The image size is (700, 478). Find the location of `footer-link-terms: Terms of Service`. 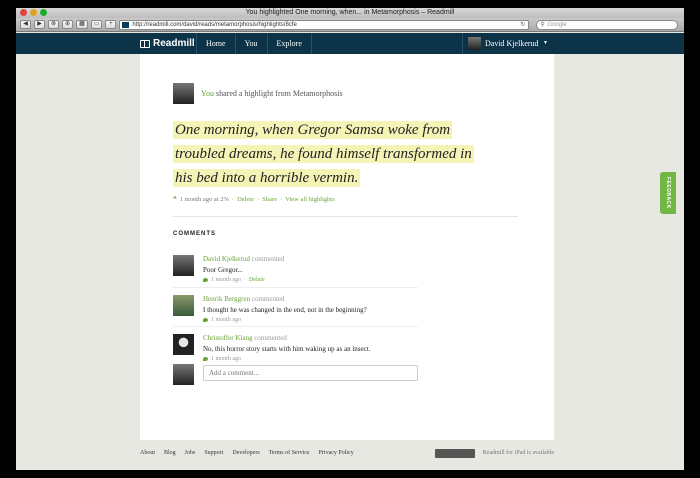

footer-link-terms: Terms of Service is located at coordinates (289, 453).